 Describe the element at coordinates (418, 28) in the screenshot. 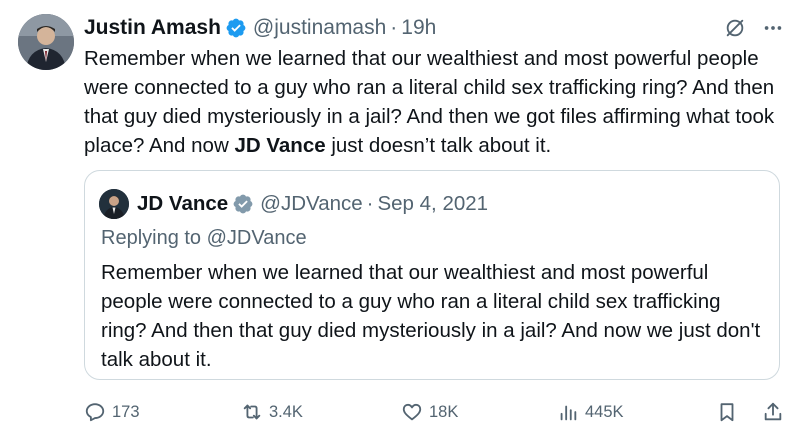

I see `tweet-time: 19h` at that location.